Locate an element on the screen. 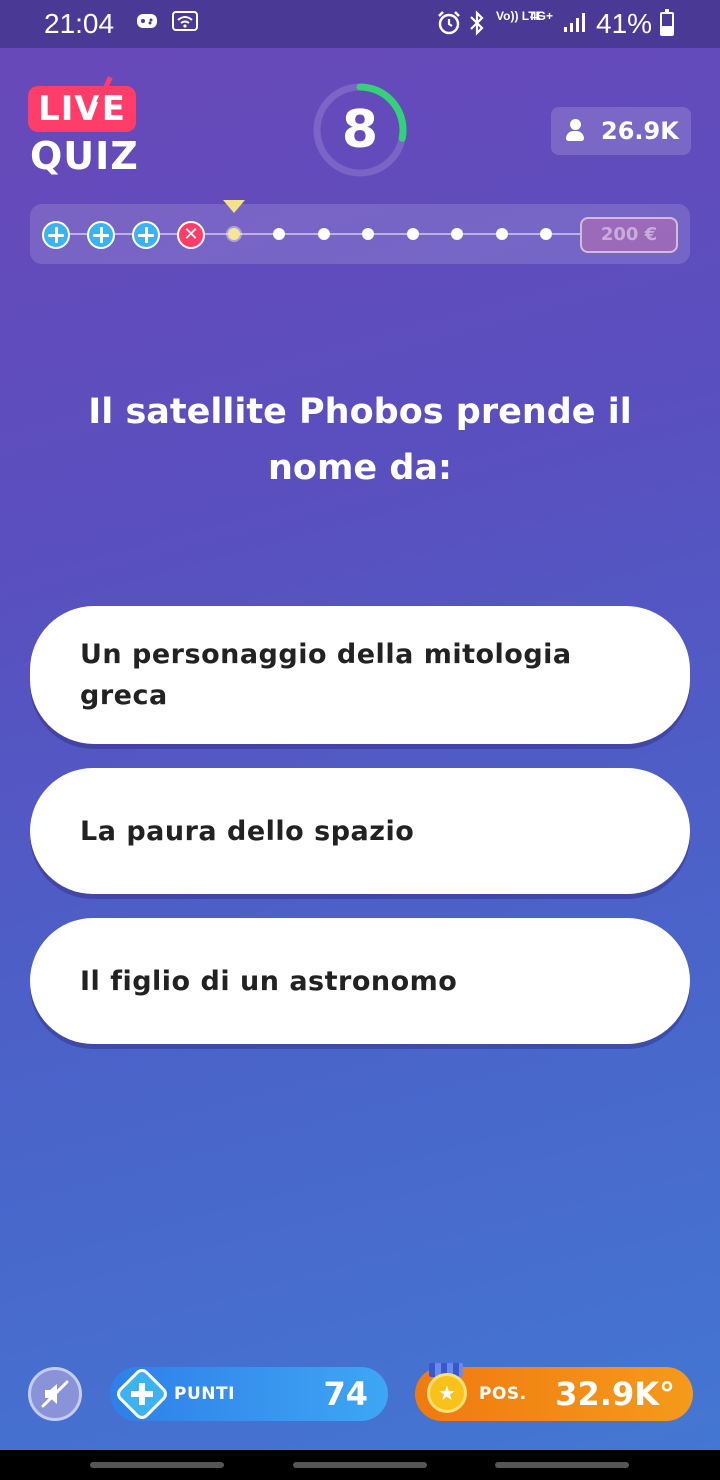  question-progress-track: ✕ 200 € is located at coordinates (360, 232).